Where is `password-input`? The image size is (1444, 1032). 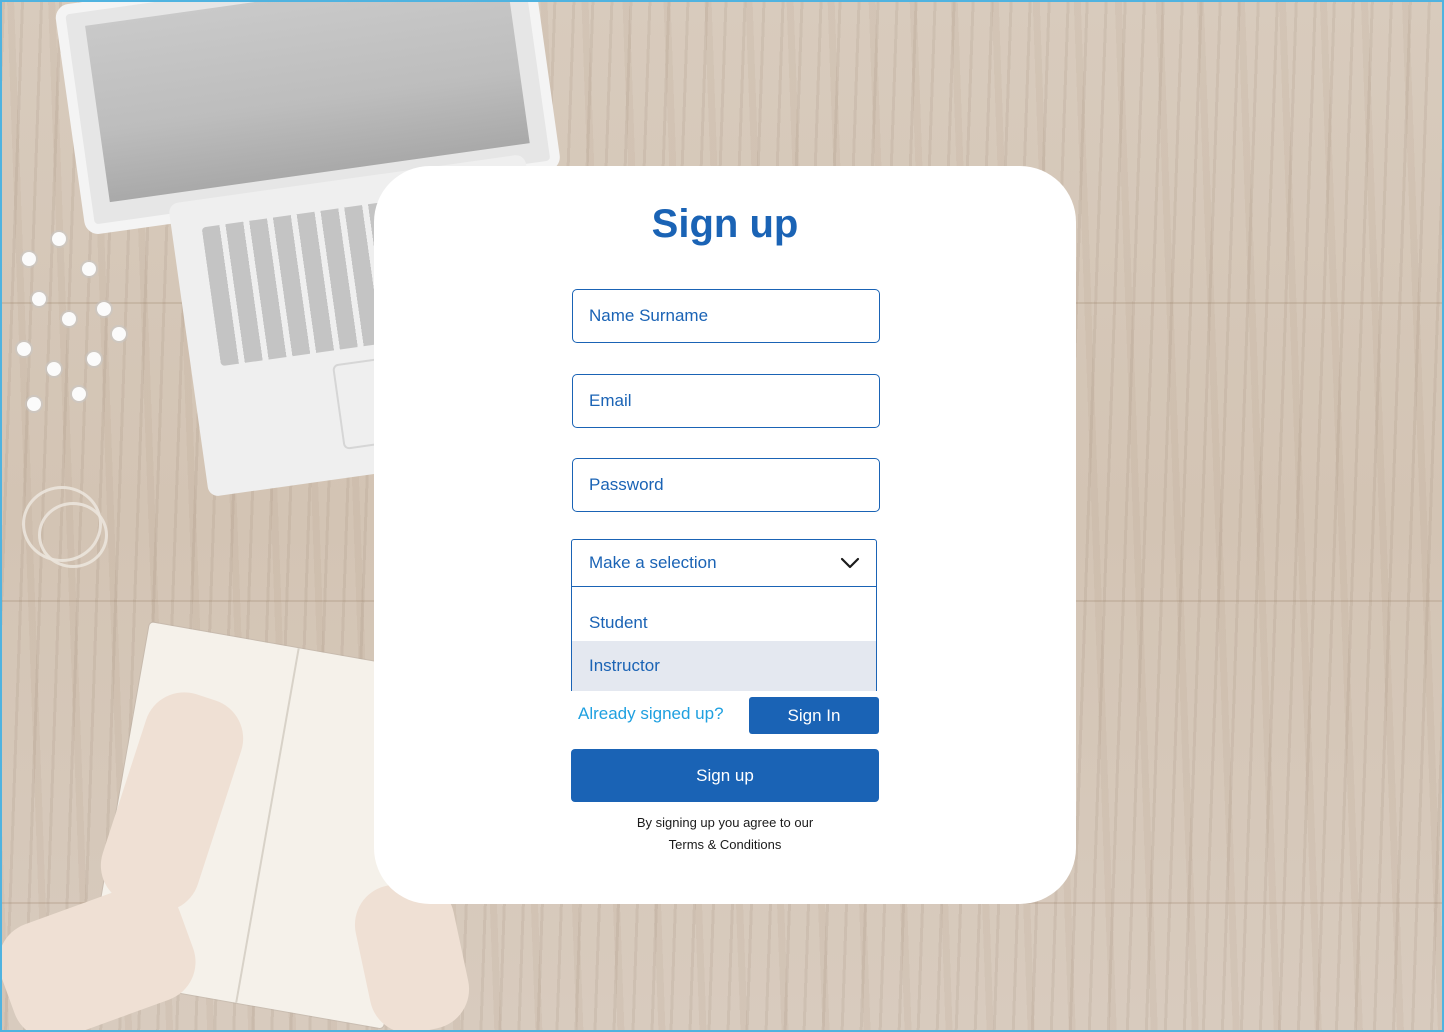
password-input is located at coordinates (726, 485).